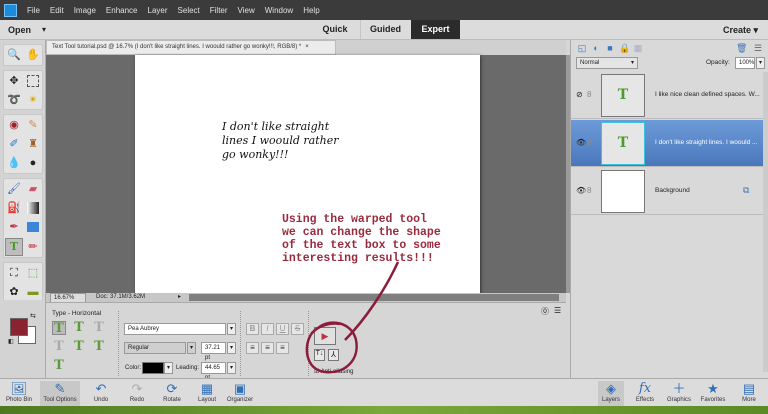  I want to click on graphics-button: ＋ Graphics, so click(679, 392).